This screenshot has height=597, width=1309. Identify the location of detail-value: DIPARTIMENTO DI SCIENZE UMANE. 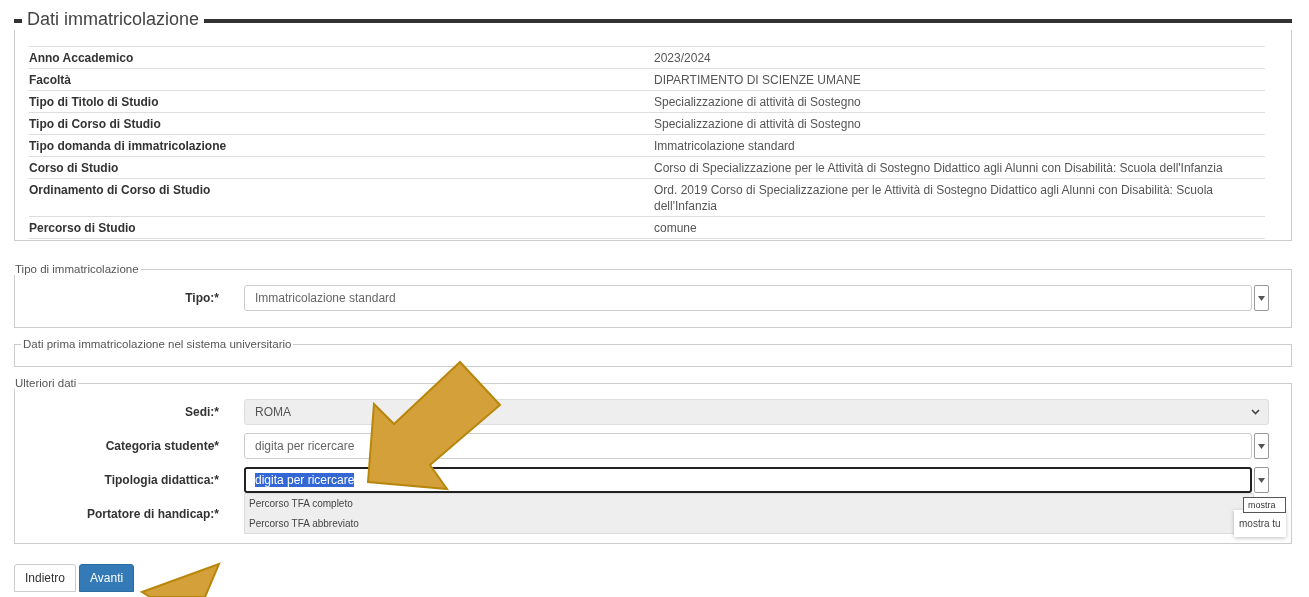
(758, 80).